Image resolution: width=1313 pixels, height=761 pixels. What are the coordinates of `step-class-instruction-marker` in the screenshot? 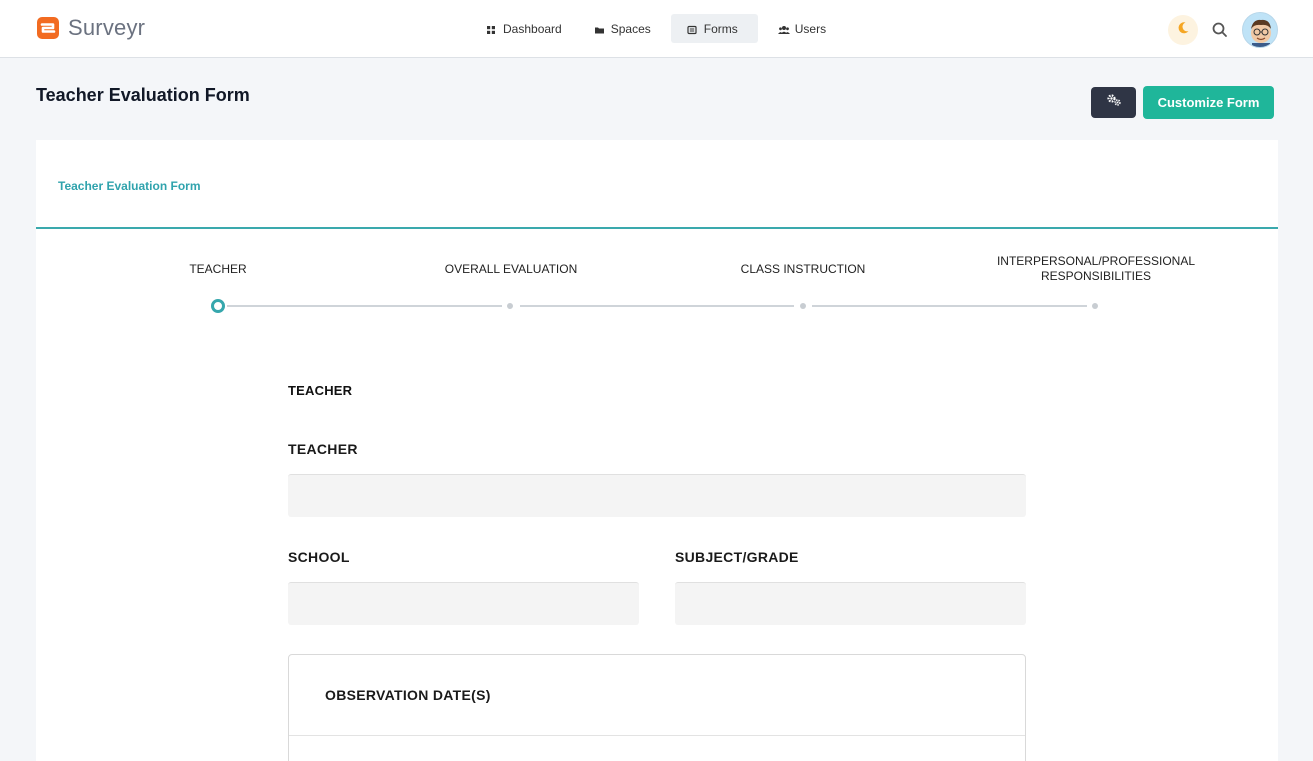 It's located at (803, 306).